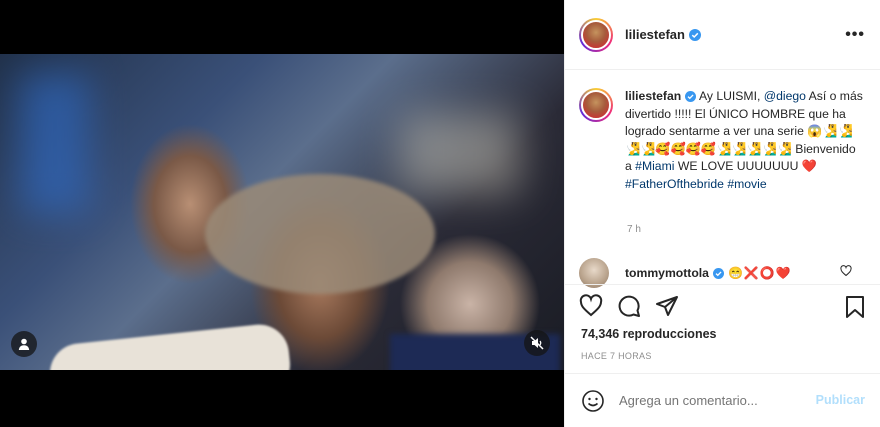 Image resolution: width=880 pixels, height=427 pixels. I want to click on caption-part: Ay LUISMI,, so click(731, 96).